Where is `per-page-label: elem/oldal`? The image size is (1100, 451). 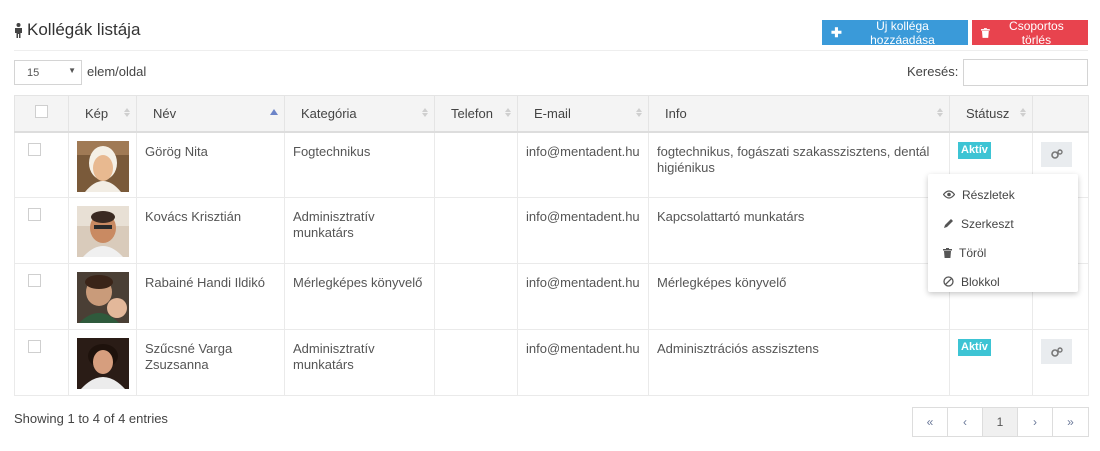
per-page-label: elem/oldal is located at coordinates (117, 71).